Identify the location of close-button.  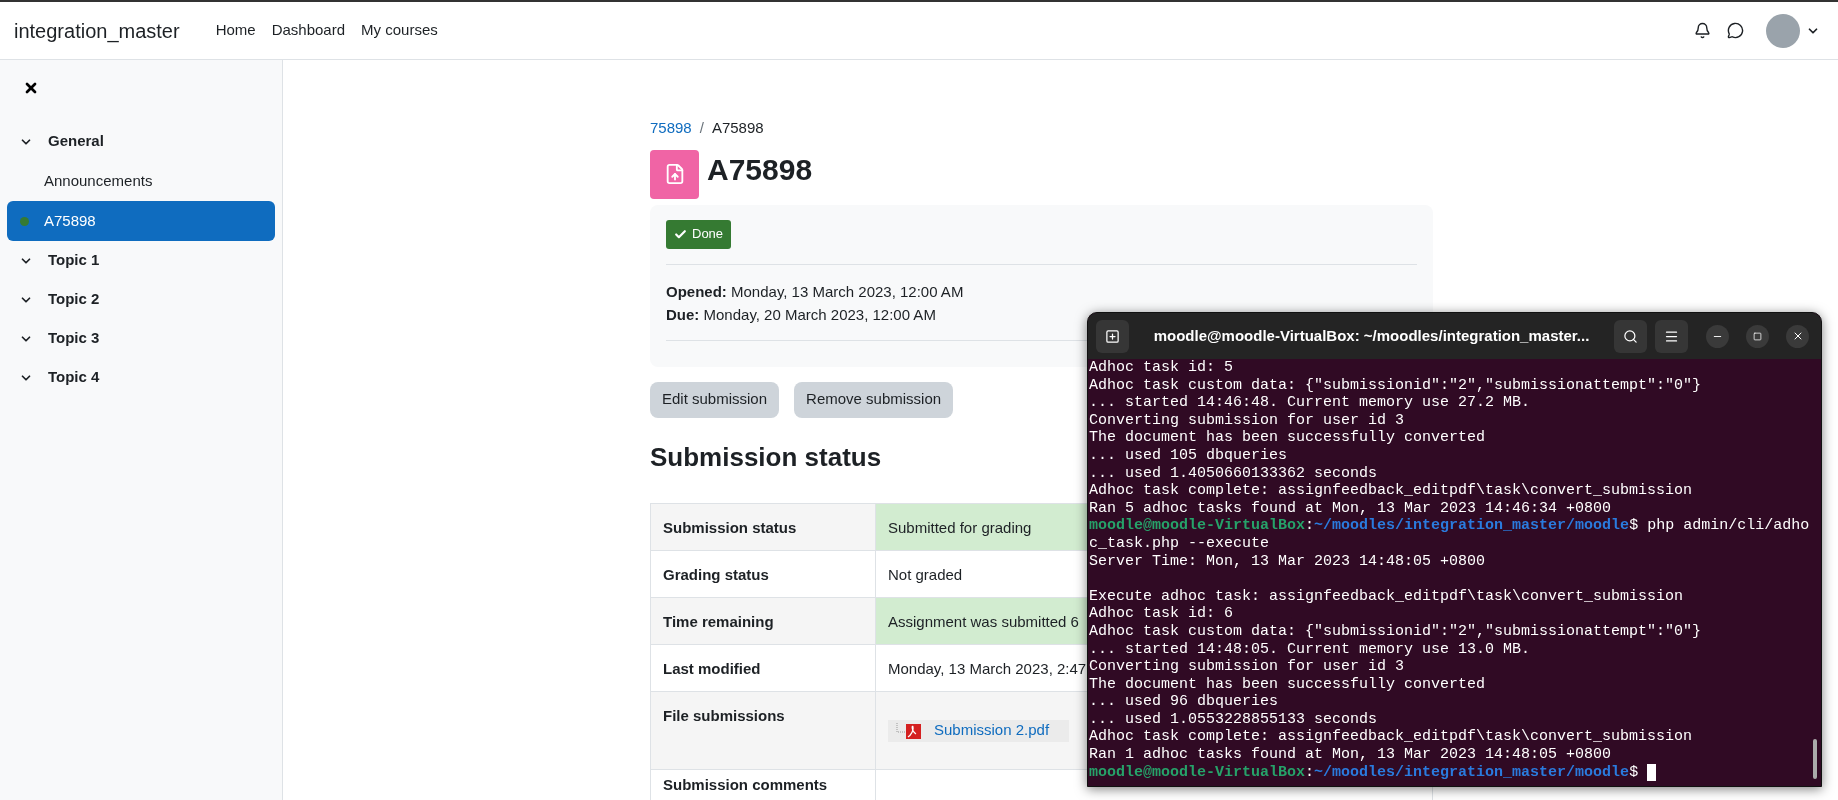
(1797, 336).